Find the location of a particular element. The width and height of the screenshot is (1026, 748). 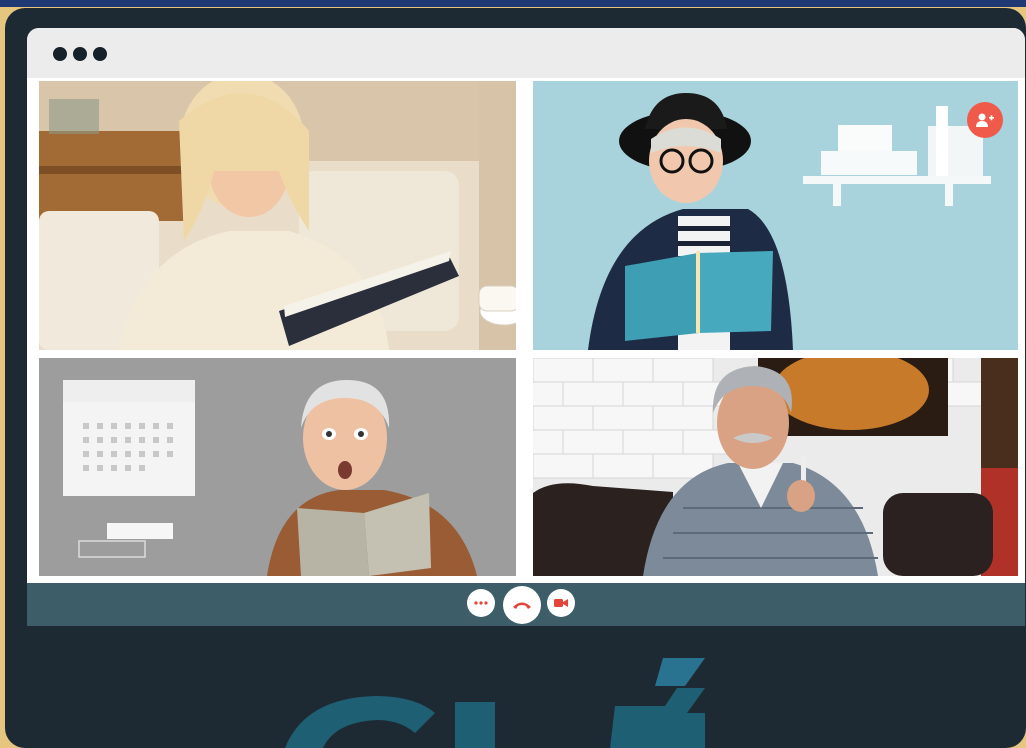

add-participant-button is located at coordinates (985, 120).